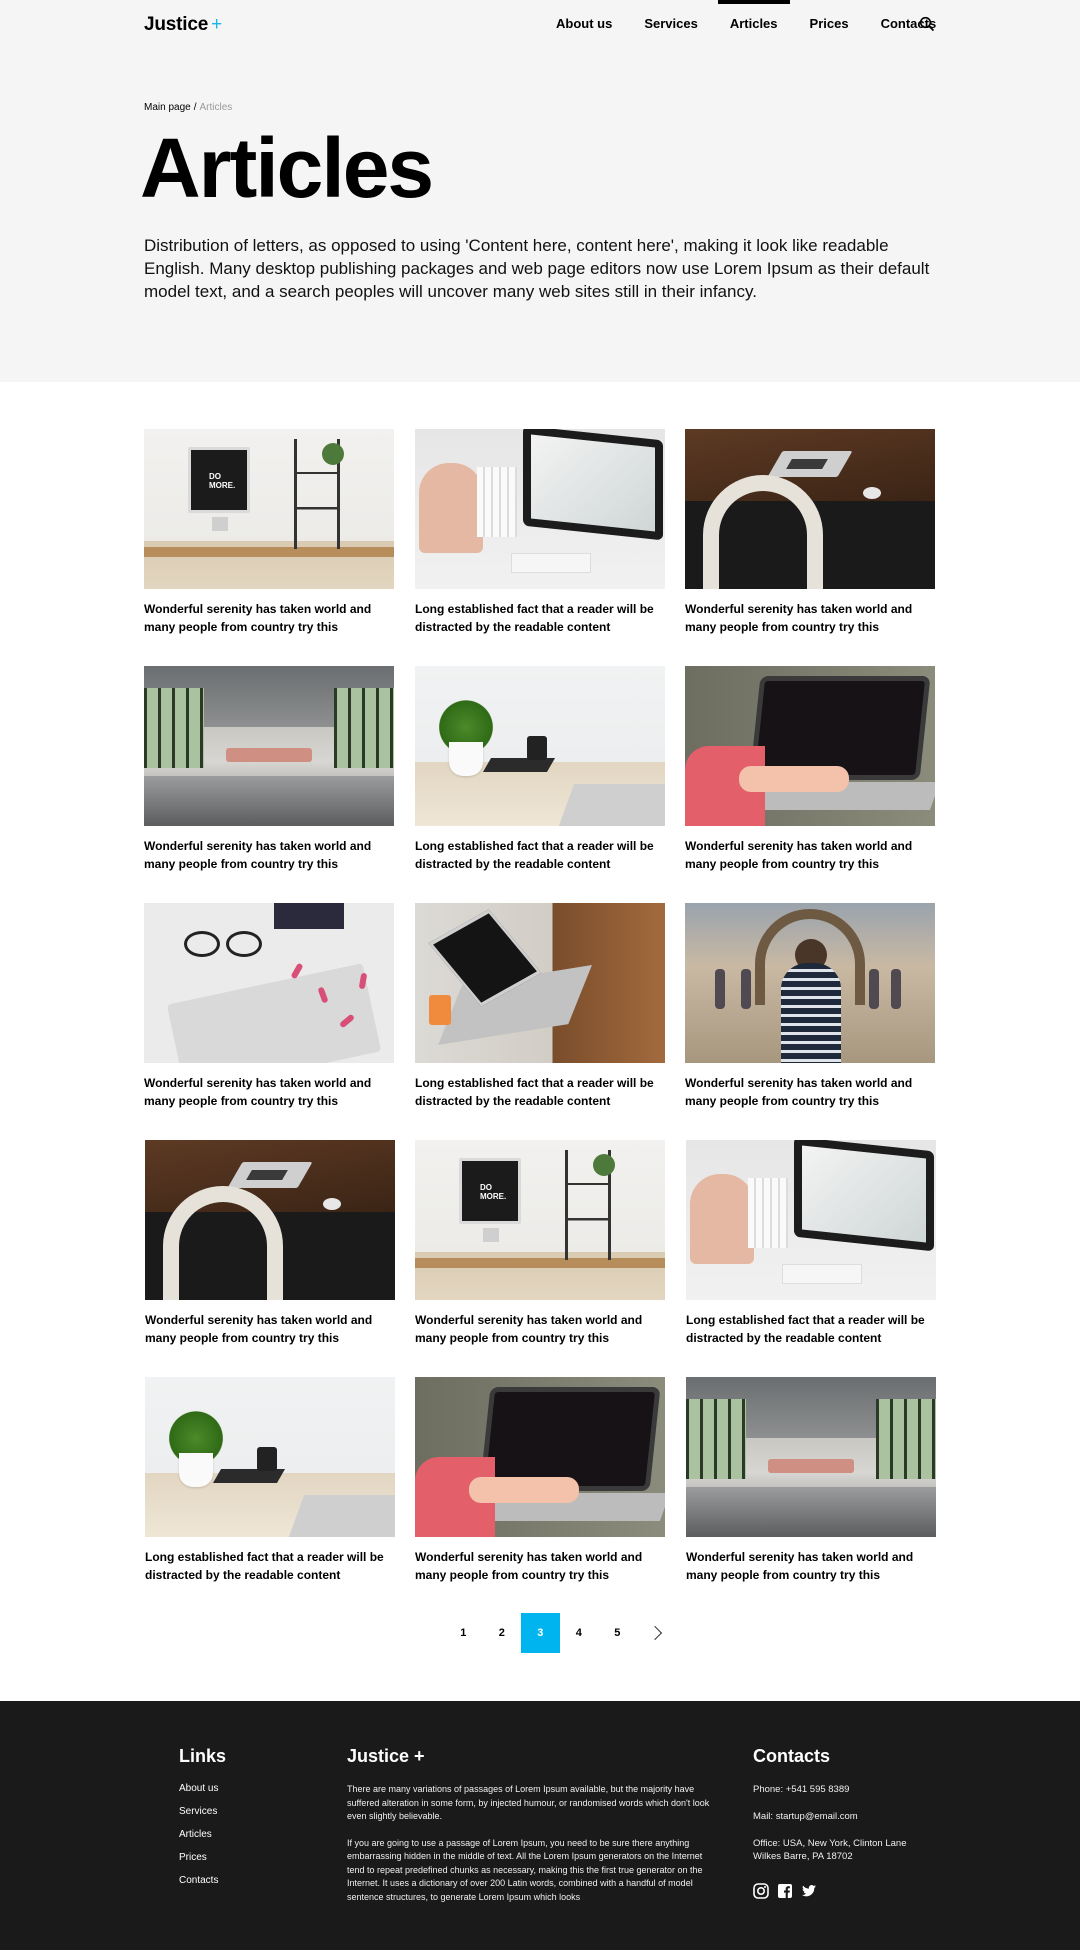 Image resolution: width=1080 pixels, height=1950 pixels. I want to click on footer-about-heading: Justice +, so click(386, 1756).